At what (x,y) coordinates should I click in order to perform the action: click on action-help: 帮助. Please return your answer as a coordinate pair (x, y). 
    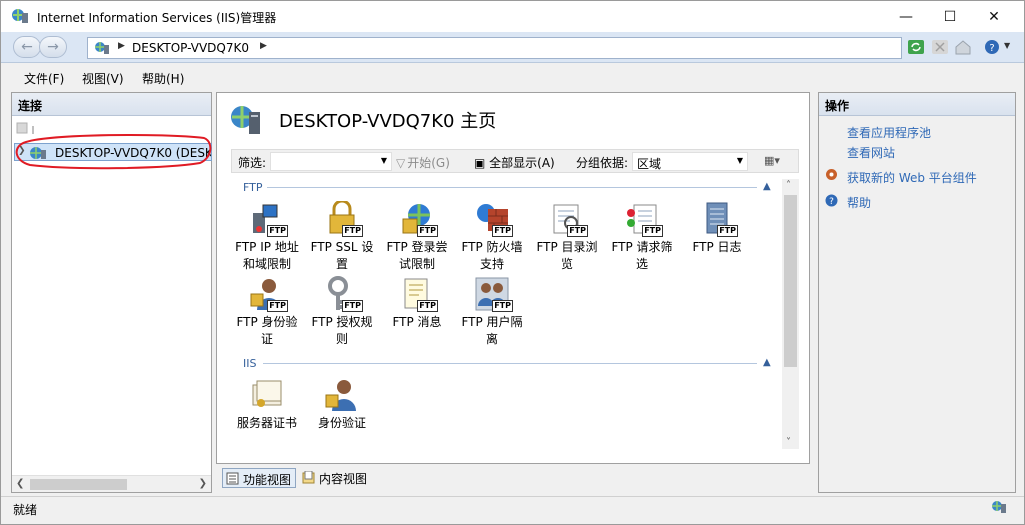
    Looking at the image, I should click on (859, 202).